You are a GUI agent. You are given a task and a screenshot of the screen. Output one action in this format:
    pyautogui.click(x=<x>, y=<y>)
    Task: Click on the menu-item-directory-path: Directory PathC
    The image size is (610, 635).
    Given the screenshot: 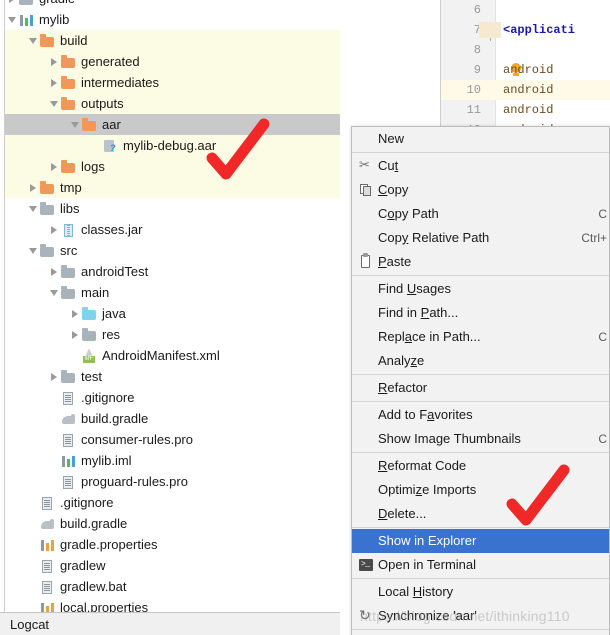 What is the action you would take?
    pyautogui.click(x=480, y=633)
    